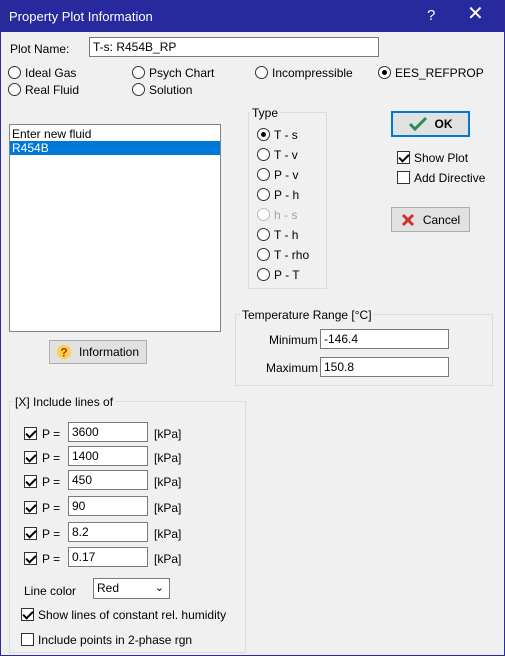  What do you see at coordinates (138, 89) in the screenshot?
I see `radio-solution` at bounding box center [138, 89].